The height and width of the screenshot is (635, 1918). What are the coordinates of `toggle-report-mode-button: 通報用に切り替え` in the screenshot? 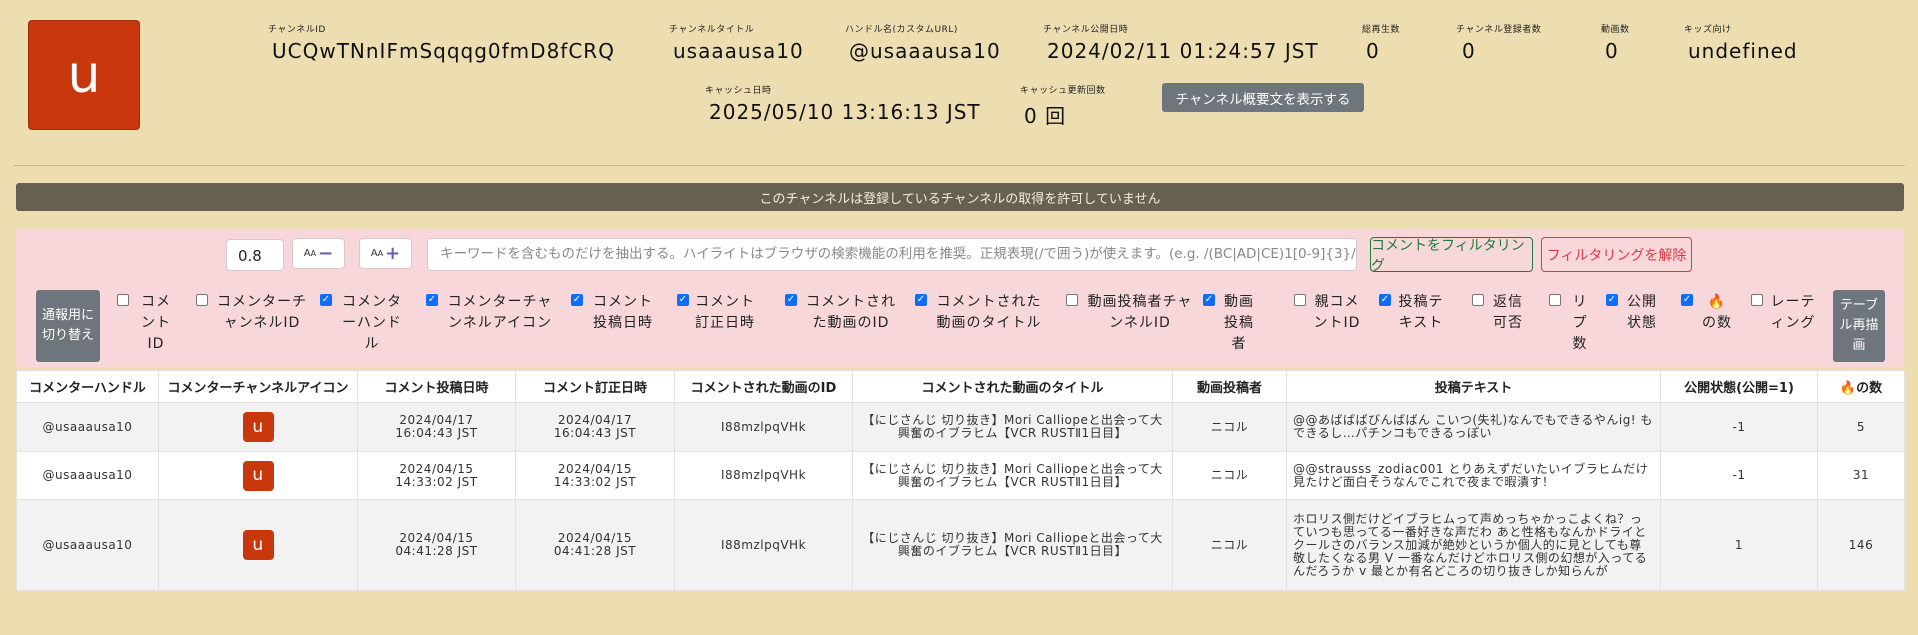 It's located at (68, 326).